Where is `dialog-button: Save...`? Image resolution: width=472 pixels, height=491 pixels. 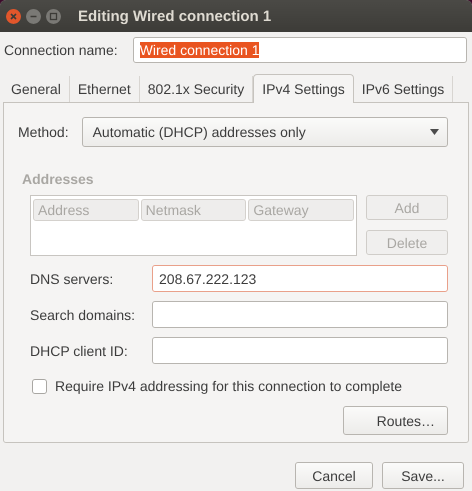 dialog-button: Save... is located at coordinates (423, 475).